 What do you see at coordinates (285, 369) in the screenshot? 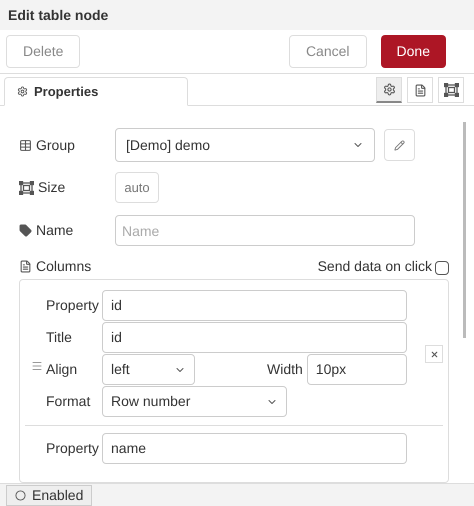
I see `field-label: Width` at bounding box center [285, 369].